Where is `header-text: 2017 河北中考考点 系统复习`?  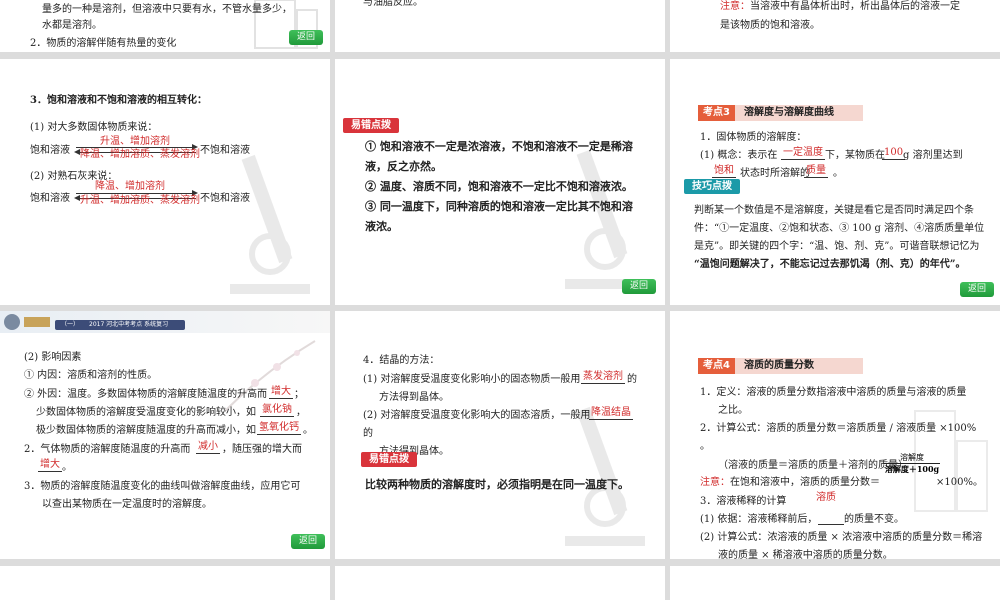
header-text: 2017 河北中考考点 系统复习 is located at coordinates (129, 324).